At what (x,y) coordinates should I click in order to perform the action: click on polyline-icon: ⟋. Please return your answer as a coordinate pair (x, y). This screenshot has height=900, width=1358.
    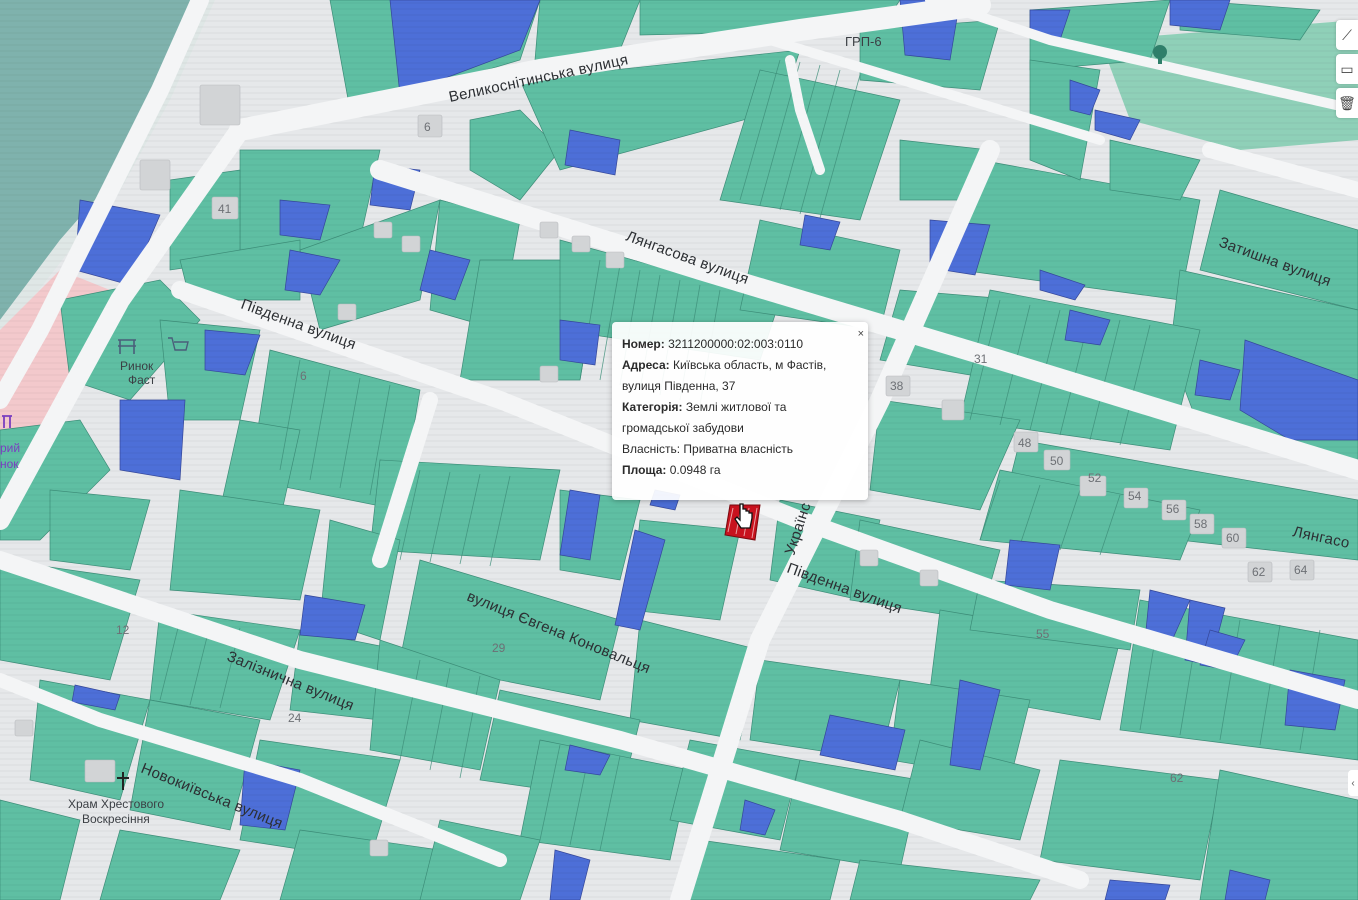
    Looking at the image, I should click on (1347, 34).